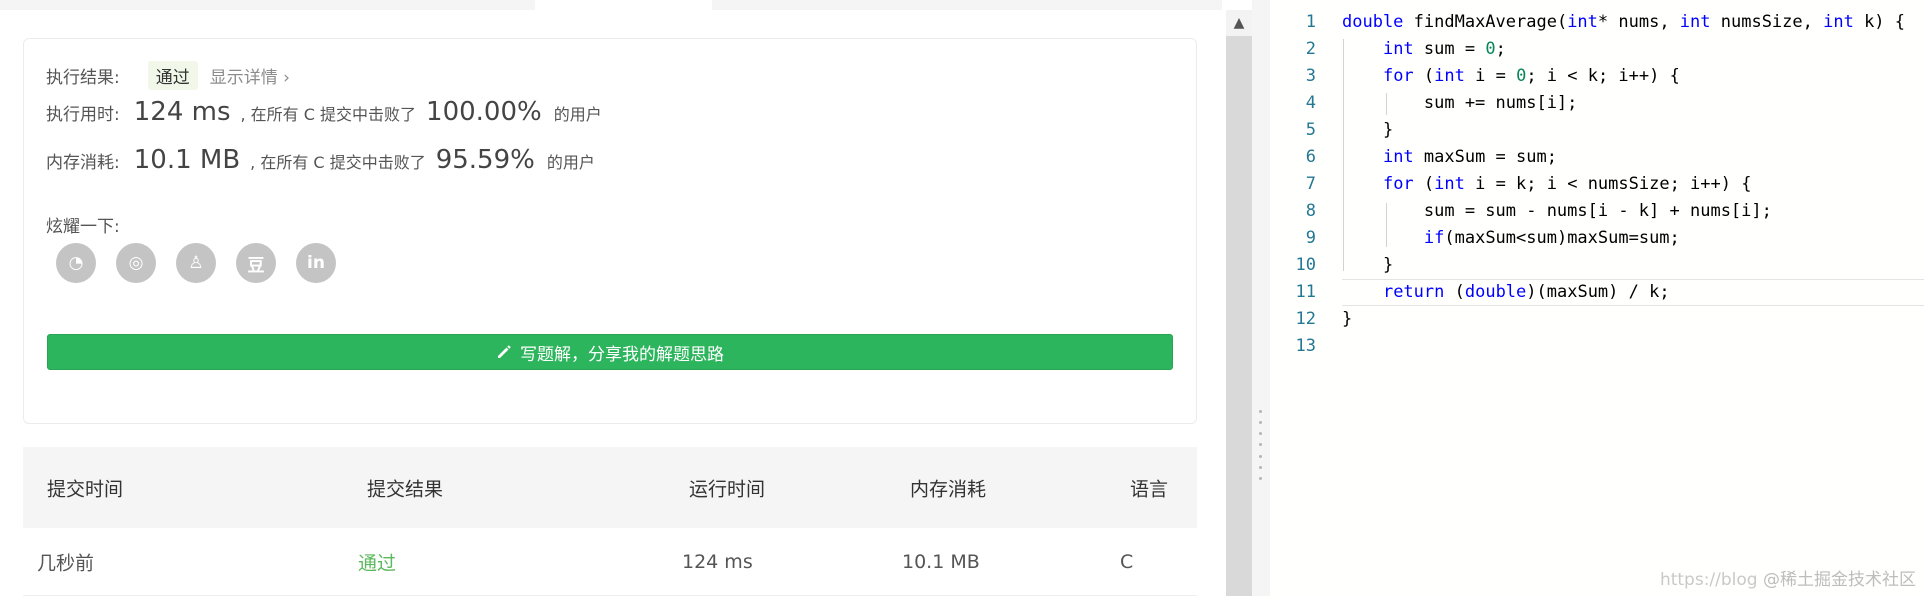  Describe the element at coordinates (1310, 238) in the screenshot. I see `line-number: 9` at that location.